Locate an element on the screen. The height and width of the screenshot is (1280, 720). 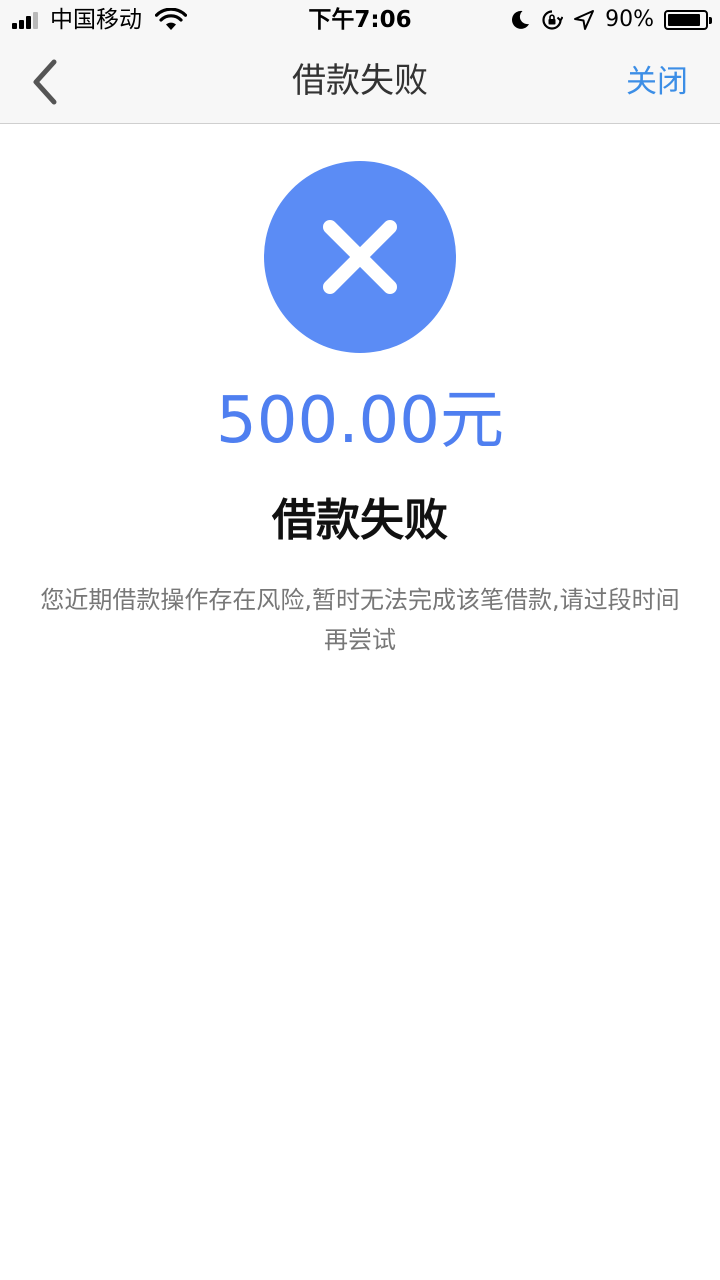
failure-status-icon is located at coordinates (360, 257).